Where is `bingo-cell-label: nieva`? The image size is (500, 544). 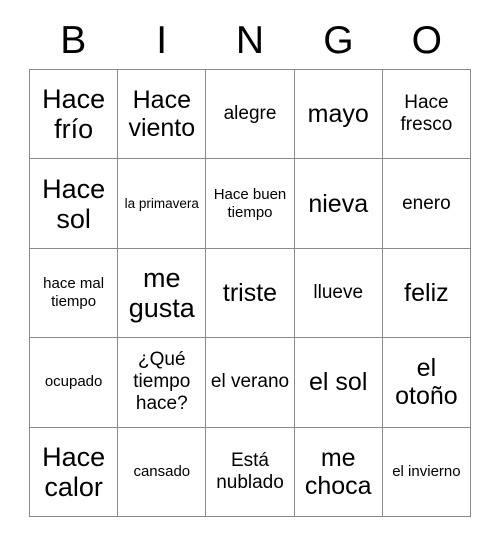 bingo-cell-label: nieva is located at coordinates (338, 203).